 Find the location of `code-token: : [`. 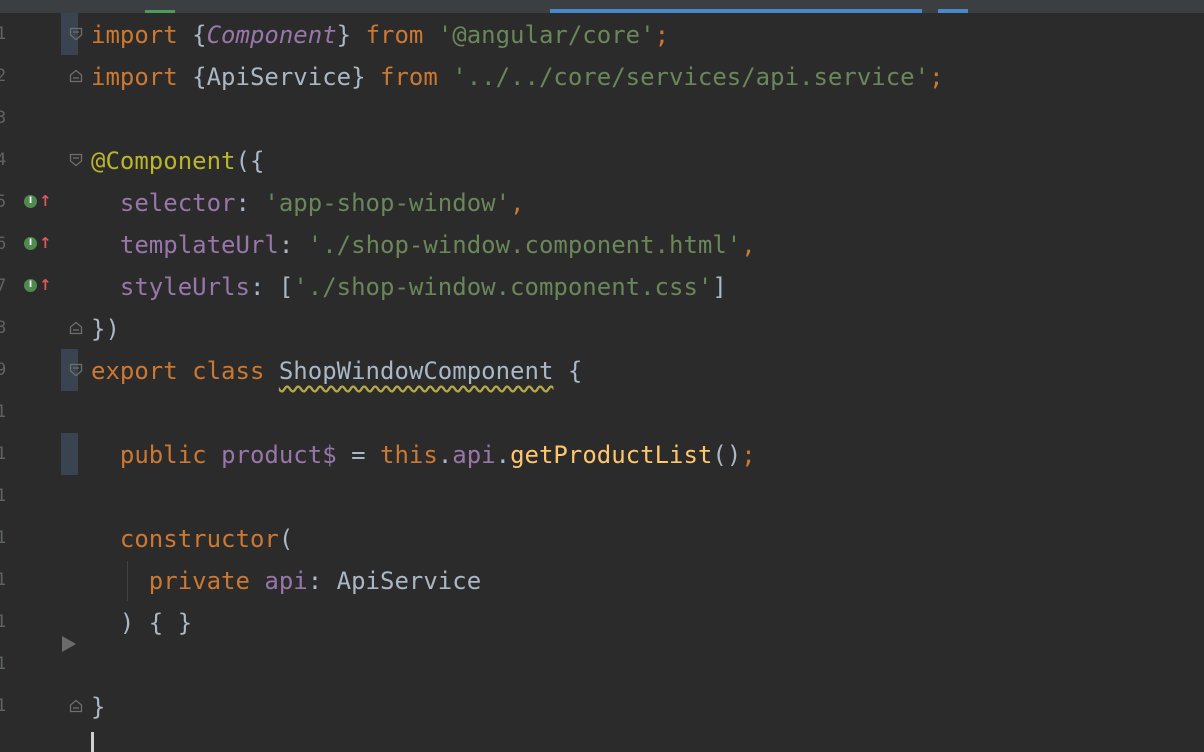

code-token: : [ is located at coordinates (271, 287).